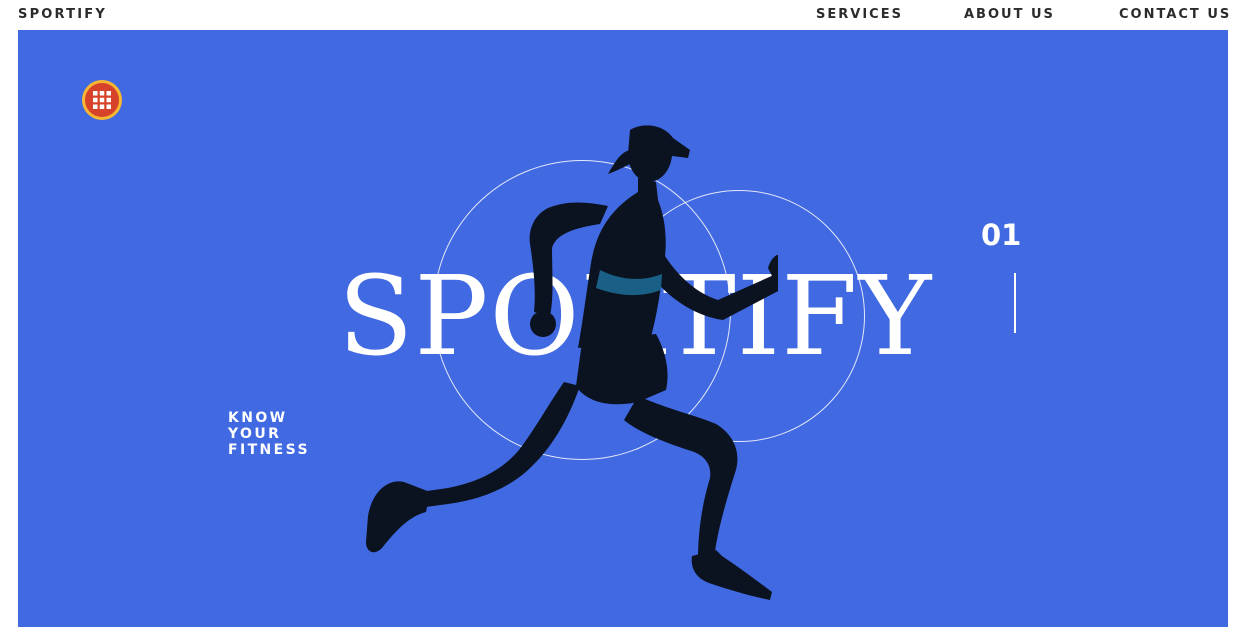 This screenshot has width=1245, height=627. Describe the element at coordinates (1001, 235) in the screenshot. I see `slide-number: 01` at that location.